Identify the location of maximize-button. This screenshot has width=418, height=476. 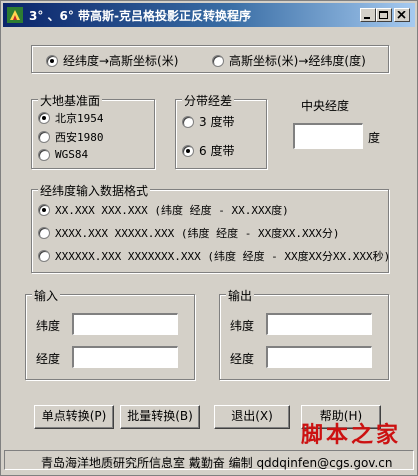
(384, 15).